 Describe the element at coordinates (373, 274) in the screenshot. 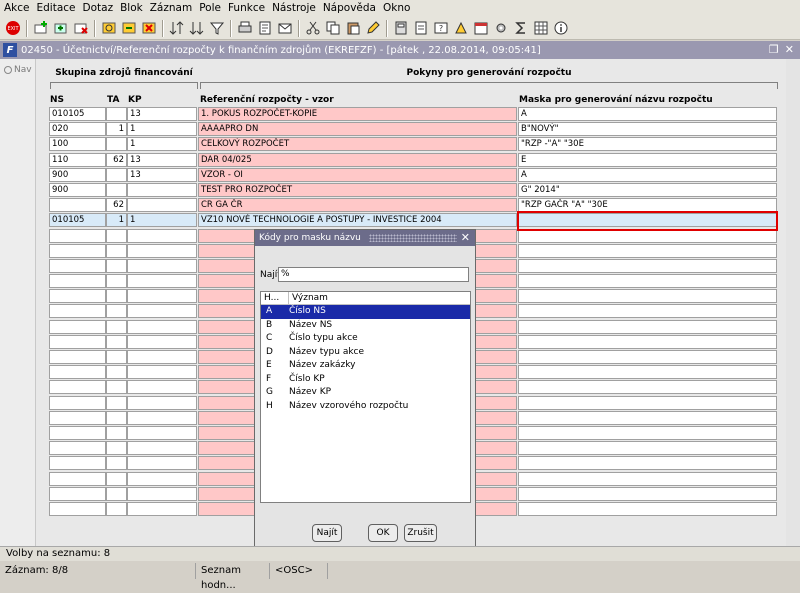

I see `find-input: %` at that location.